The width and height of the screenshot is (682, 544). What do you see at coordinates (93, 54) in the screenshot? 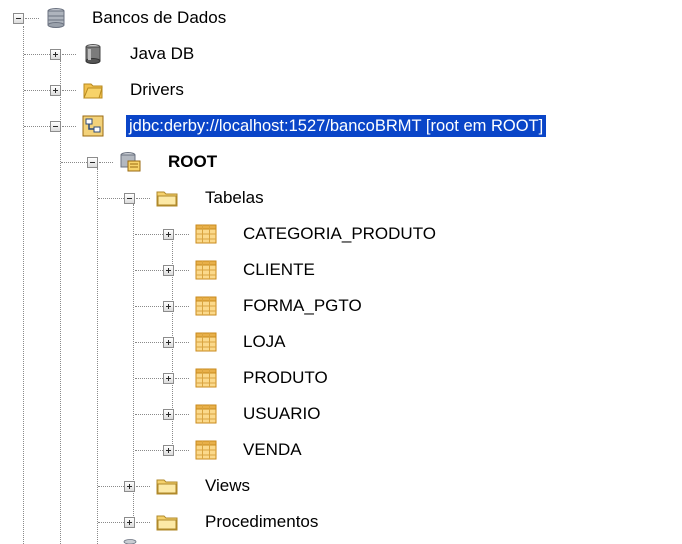
I see `database-icon` at bounding box center [93, 54].